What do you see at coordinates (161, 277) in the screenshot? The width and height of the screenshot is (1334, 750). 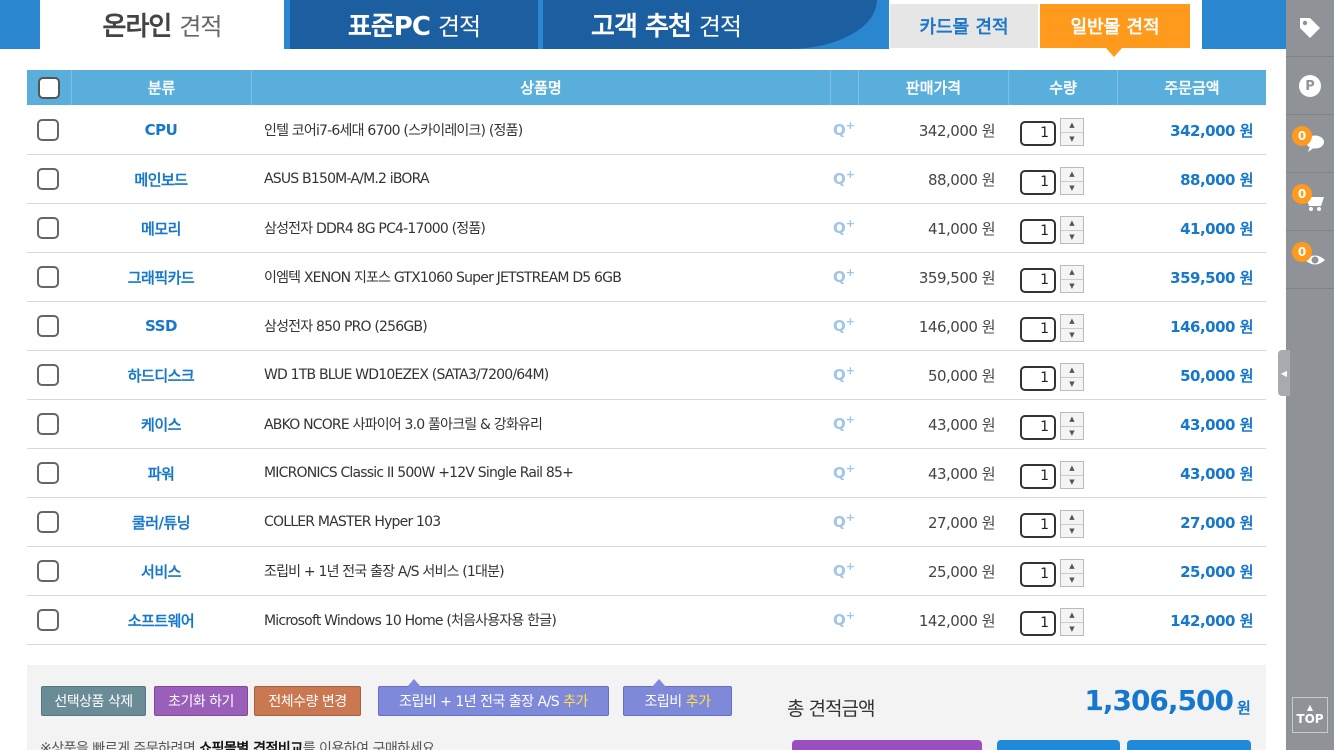 I see `row-category-link: 그래픽카드` at bounding box center [161, 277].